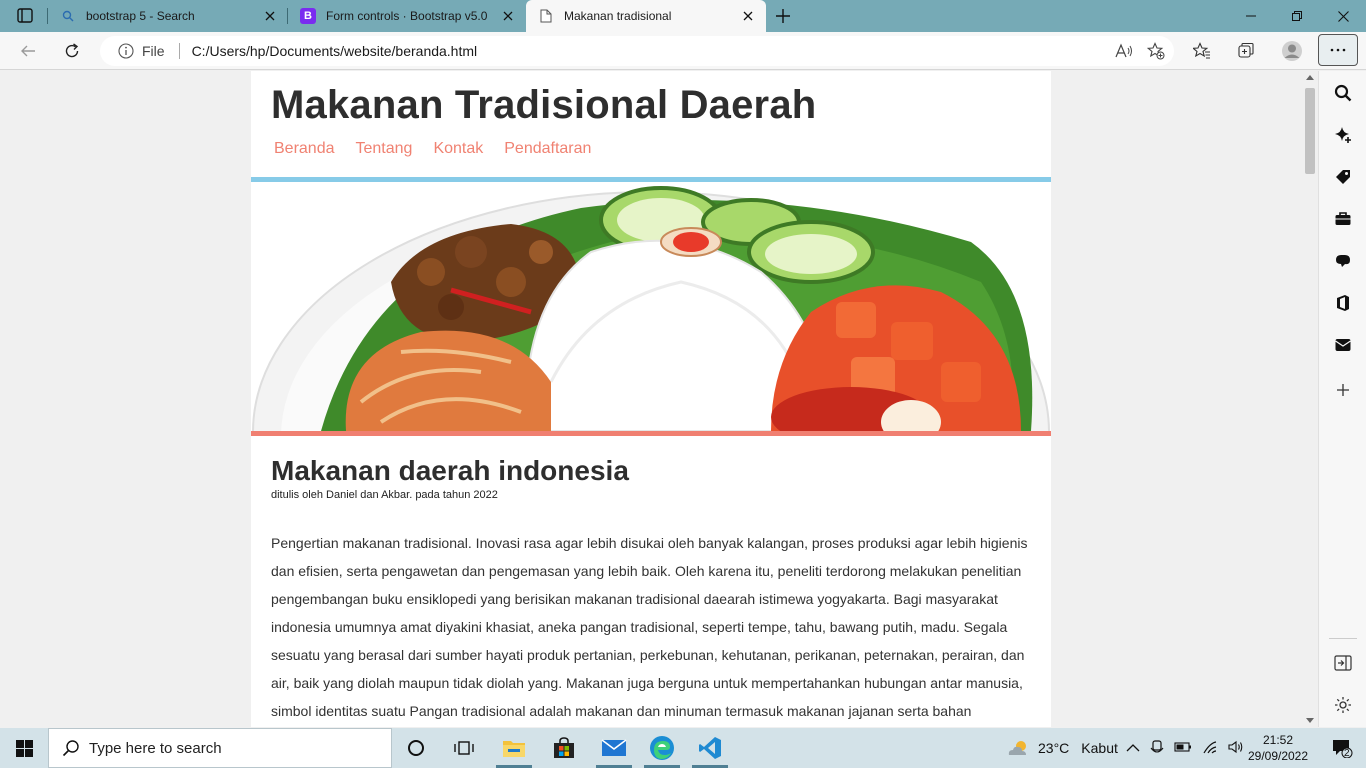 The image size is (1366, 768). I want to click on nav-link-kontak: Kontak, so click(458, 149).